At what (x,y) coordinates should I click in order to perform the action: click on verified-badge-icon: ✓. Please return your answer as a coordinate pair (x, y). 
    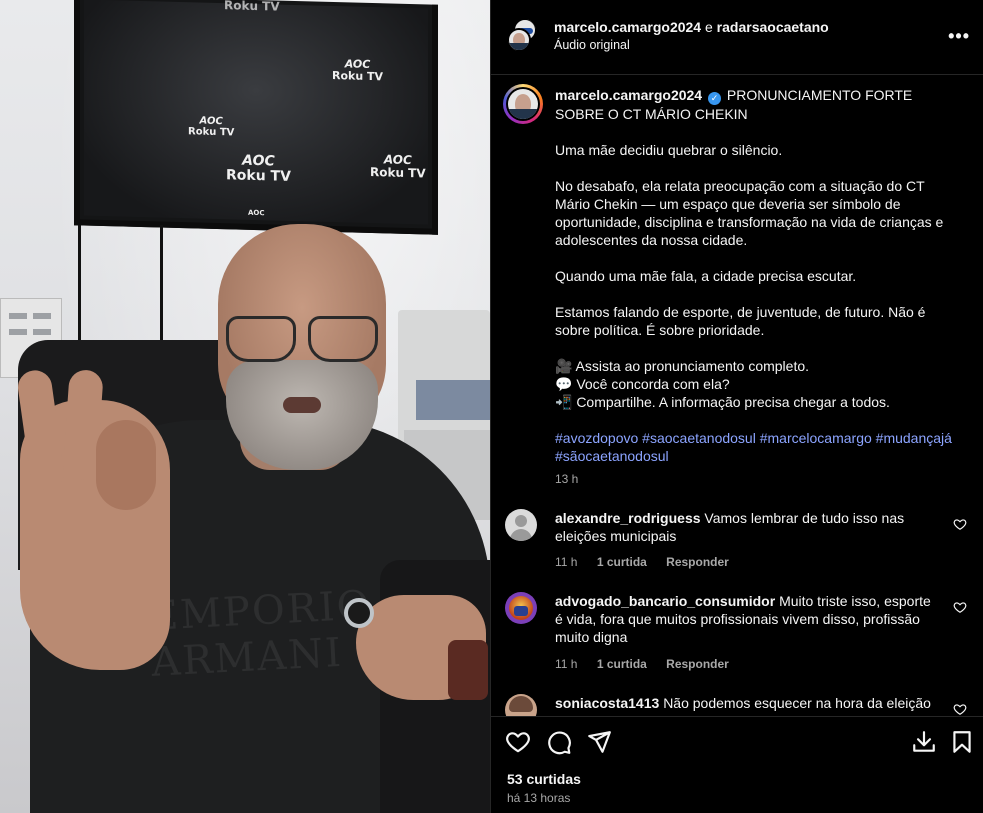
    Looking at the image, I should click on (714, 98).